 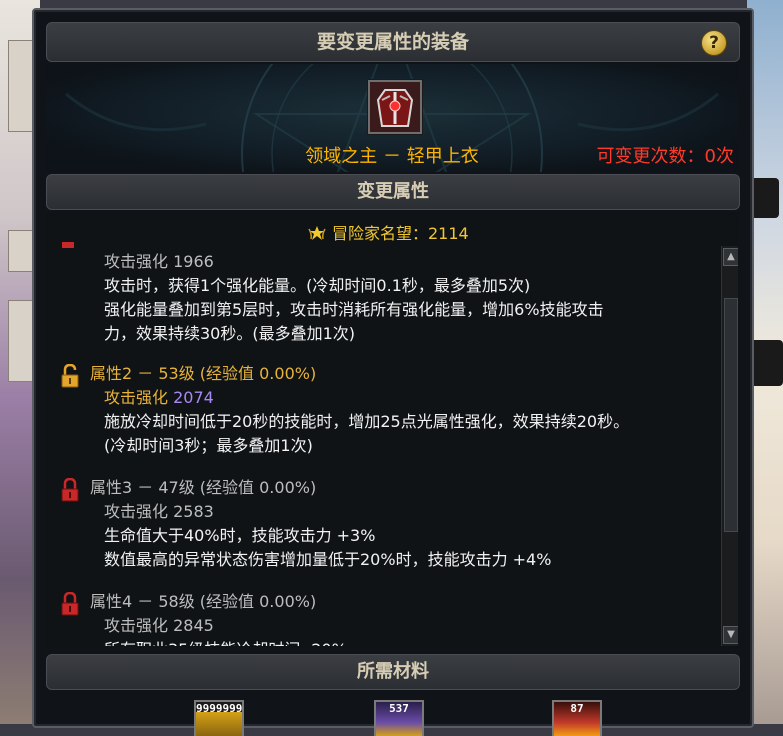 I want to click on section-header-attributes: 变更属性, so click(x=393, y=192).